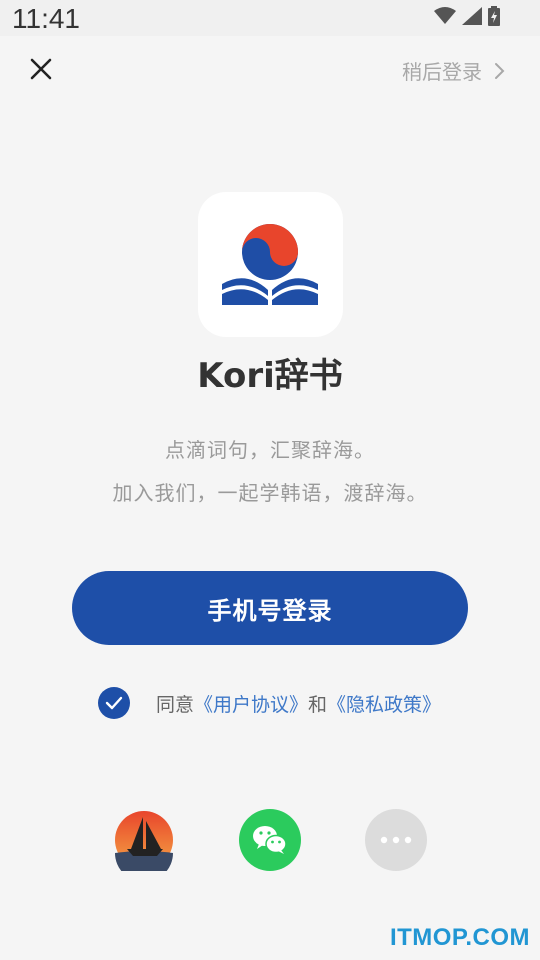 Image resolution: width=540 pixels, height=960 pixels. Describe the element at coordinates (175, 704) in the screenshot. I see `agreement-prefix: 同意` at that location.